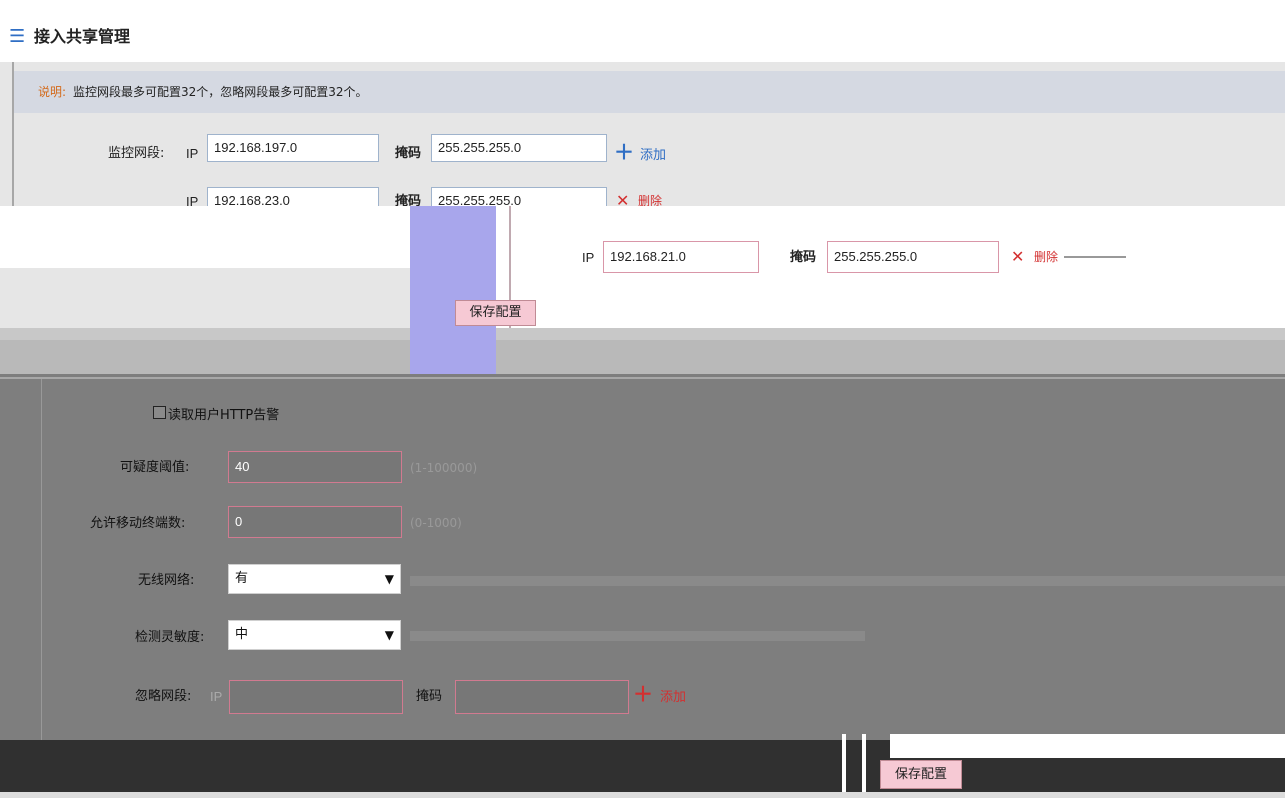 The width and height of the screenshot is (1285, 798). What do you see at coordinates (642, 31) in the screenshot?
I see `page-header: ☰ 接入共享管理` at bounding box center [642, 31].